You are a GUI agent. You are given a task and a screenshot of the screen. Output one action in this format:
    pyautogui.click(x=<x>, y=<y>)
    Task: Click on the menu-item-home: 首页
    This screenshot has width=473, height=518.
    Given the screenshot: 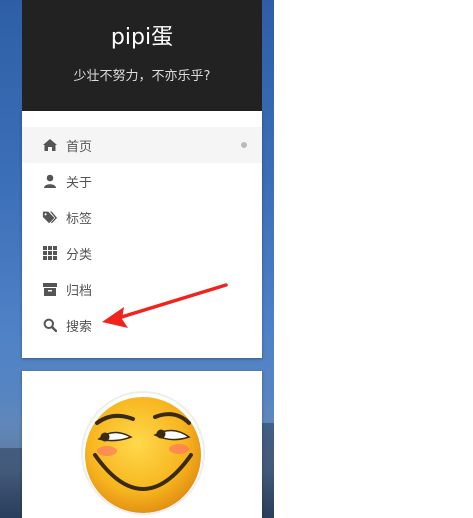 What is the action you would take?
    pyautogui.click(x=142, y=145)
    